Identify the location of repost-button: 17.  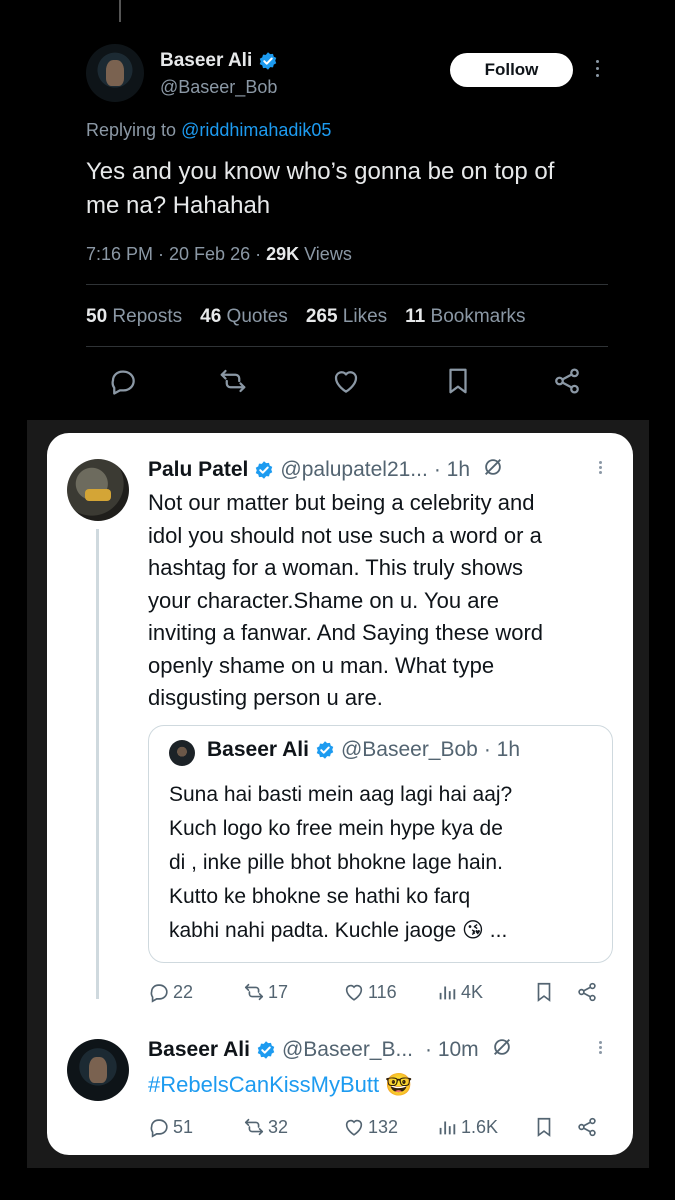
(265, 992).